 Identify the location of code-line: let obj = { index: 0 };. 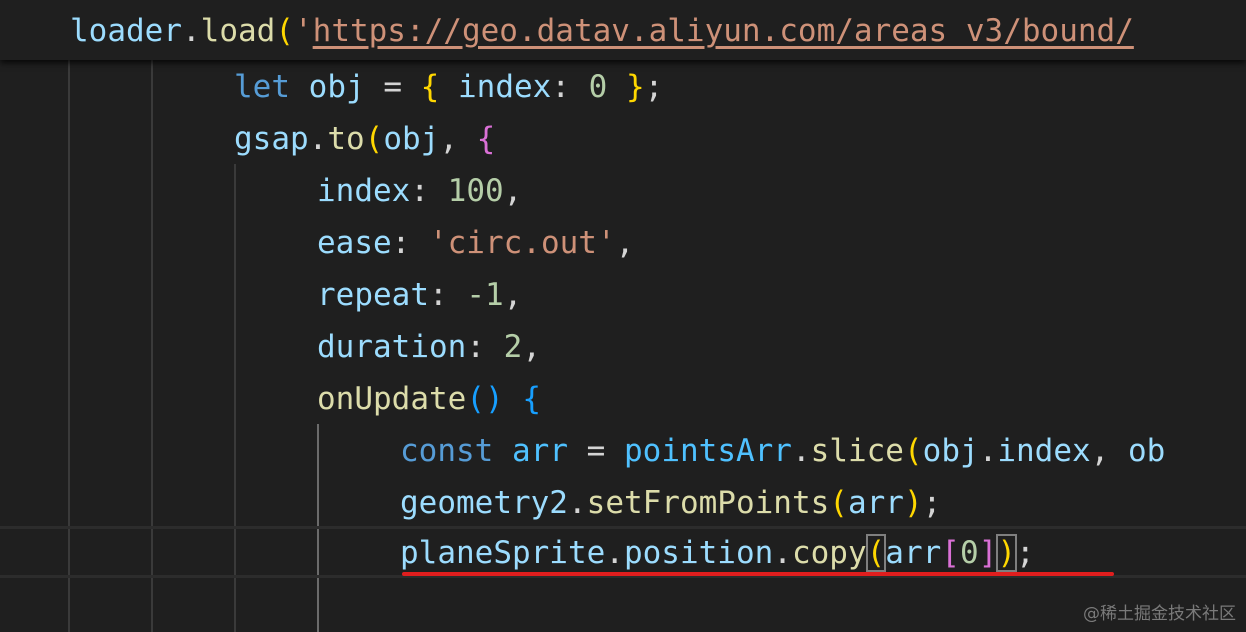
(623, 86).